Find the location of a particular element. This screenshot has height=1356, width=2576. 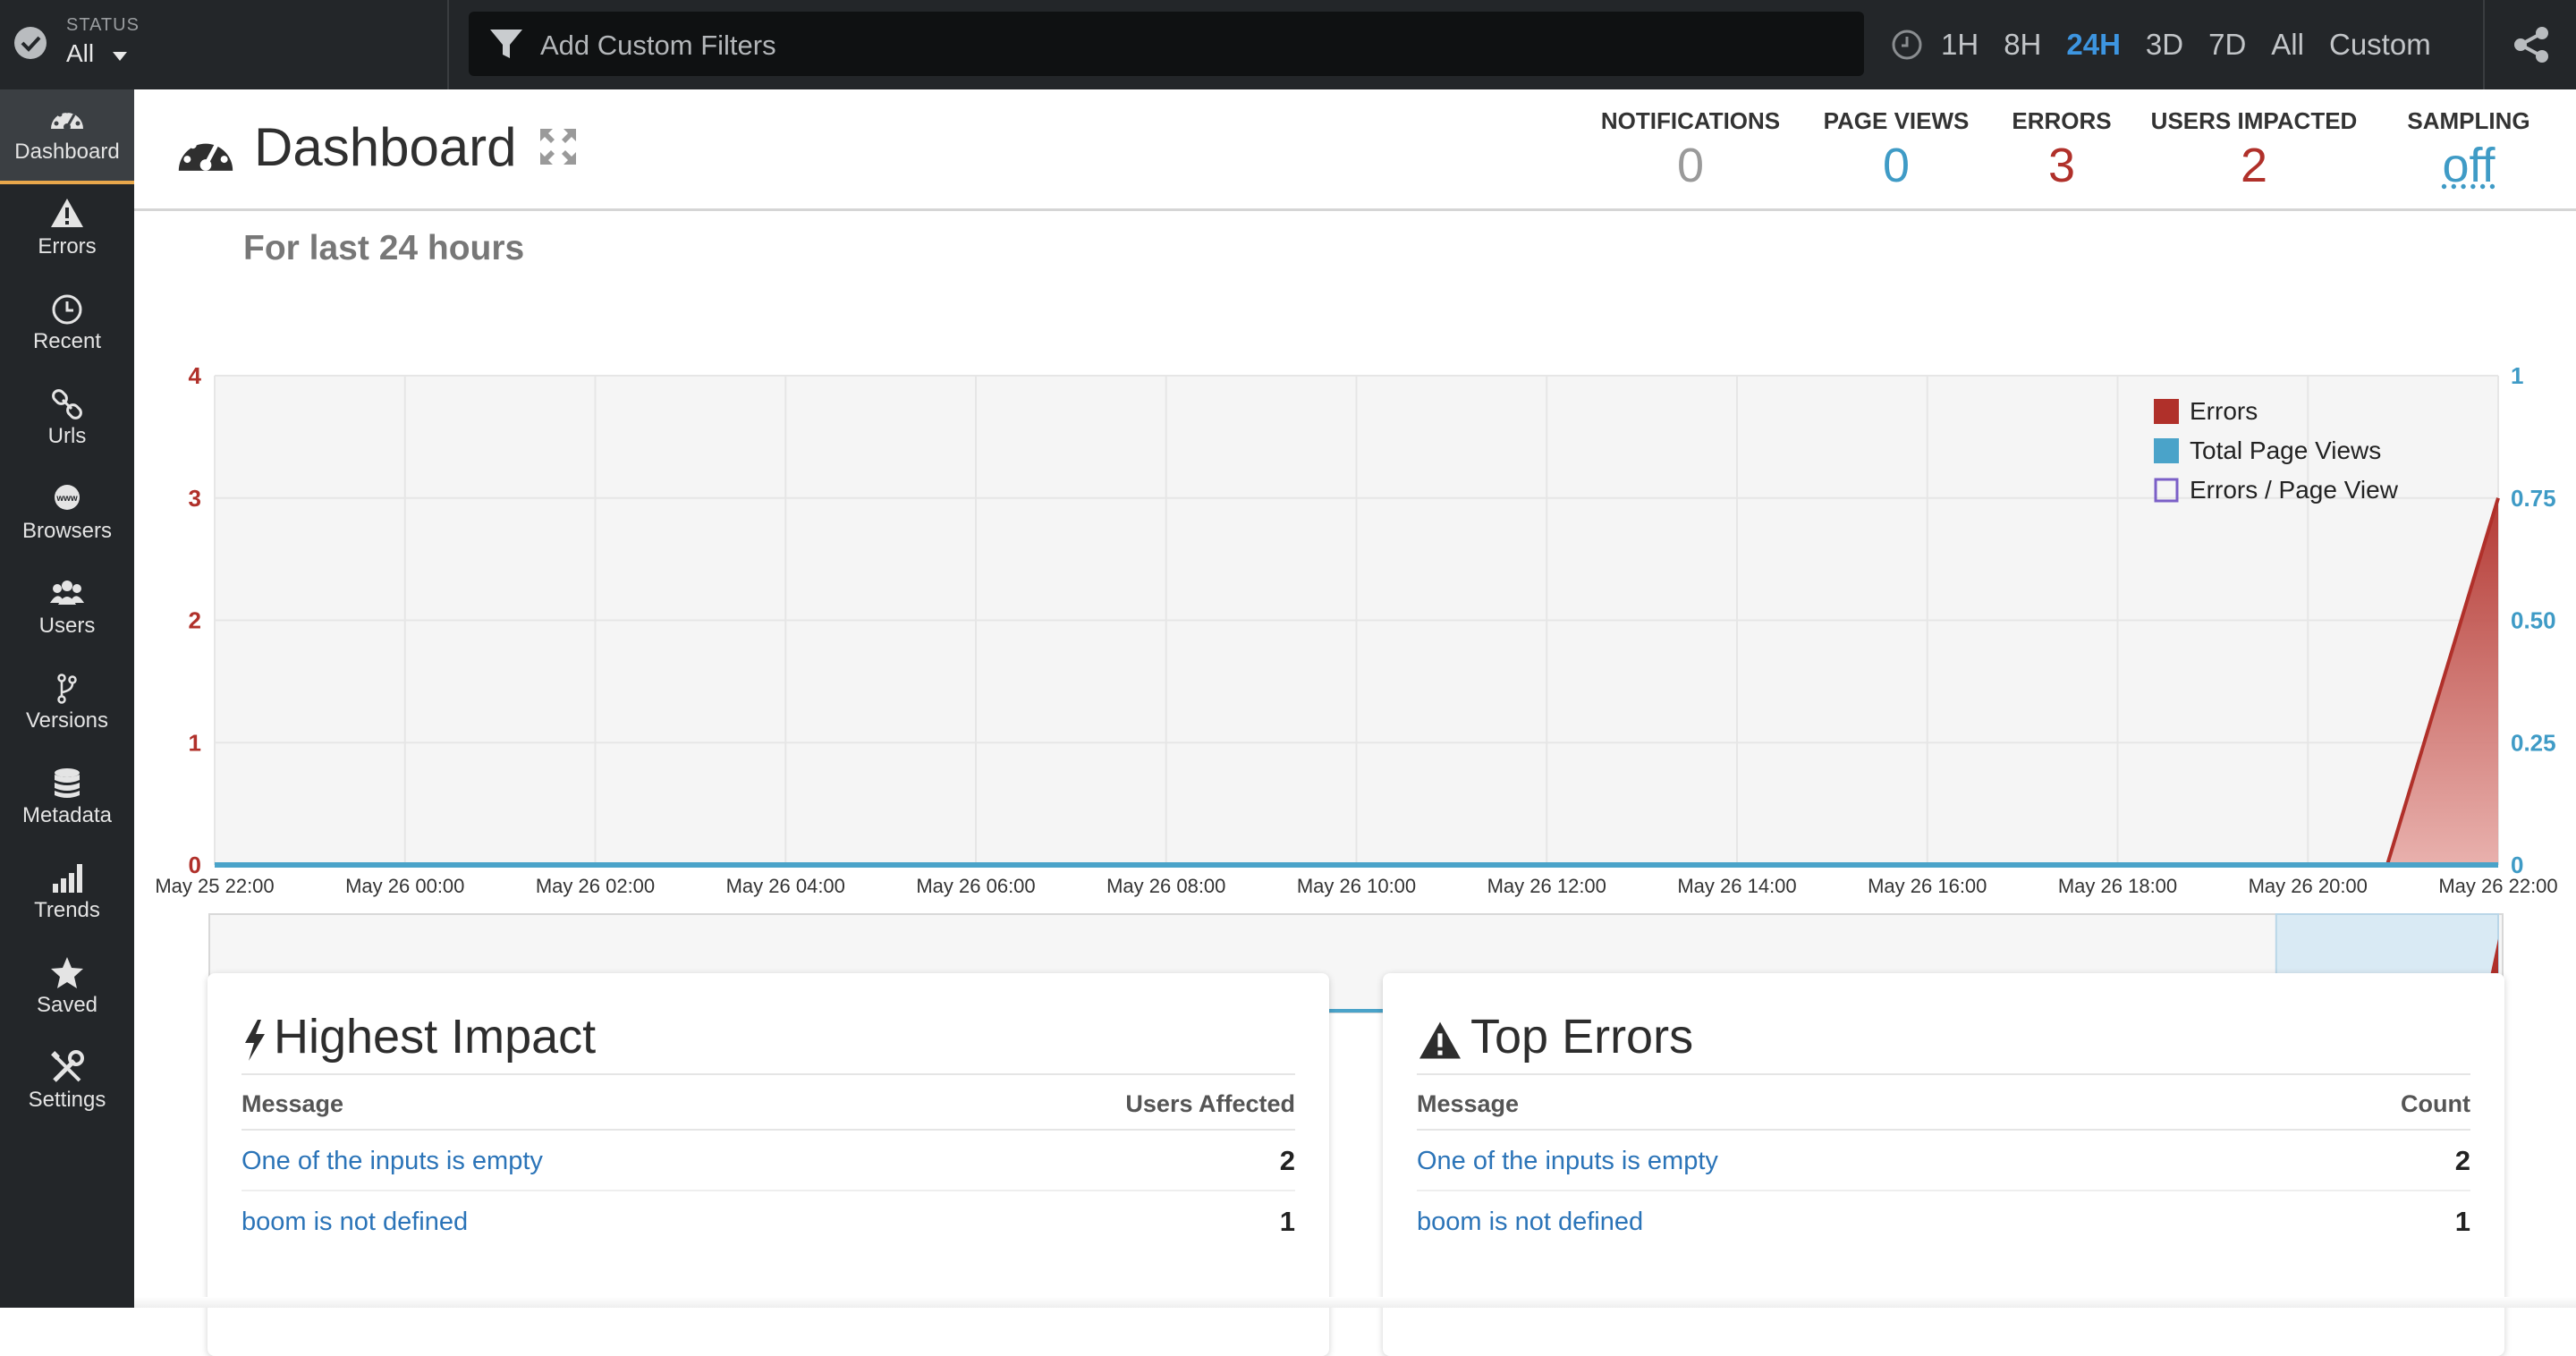

caret-down-icon is located at coordinates (120, 56).